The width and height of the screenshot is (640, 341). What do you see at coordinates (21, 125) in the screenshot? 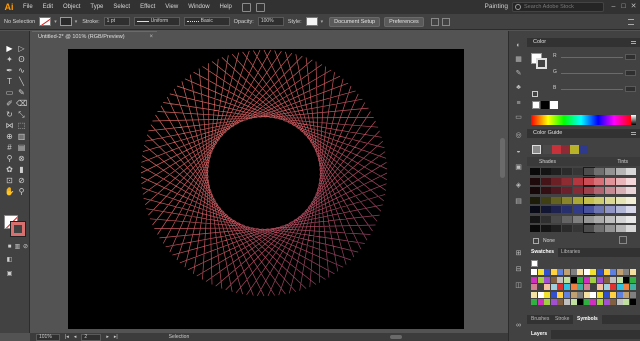
I see `free-transform-tool-icon: ⬚` at bounding box center [21, 125].